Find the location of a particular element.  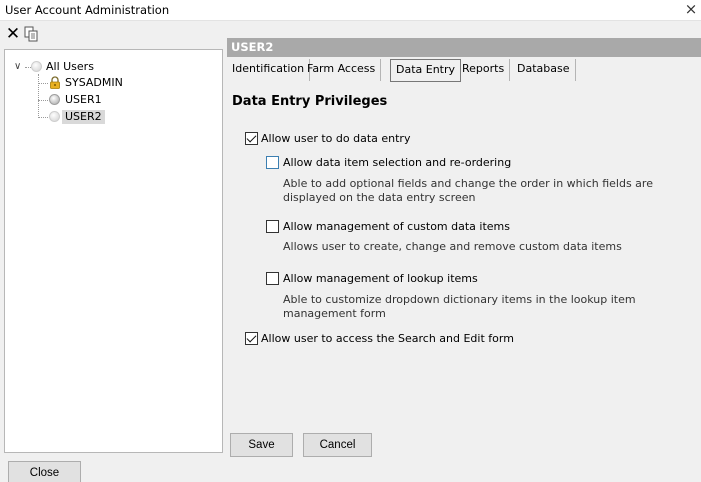

custom-items-checkbox is located at coordinates (272, 226).